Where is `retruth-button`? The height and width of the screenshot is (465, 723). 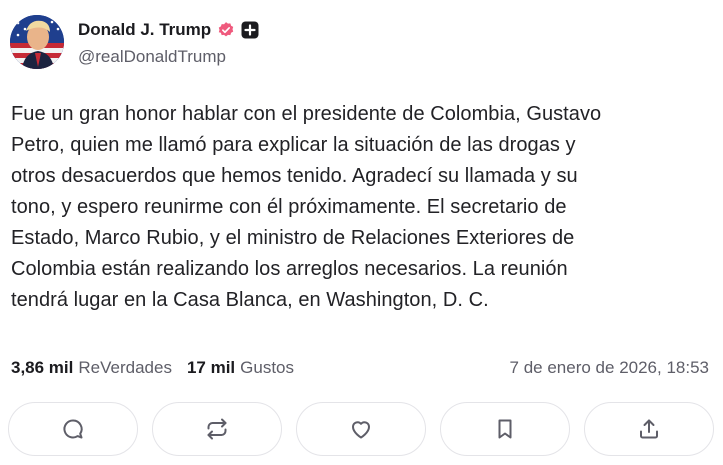
retruth-button is located at coordinates (217, 429).